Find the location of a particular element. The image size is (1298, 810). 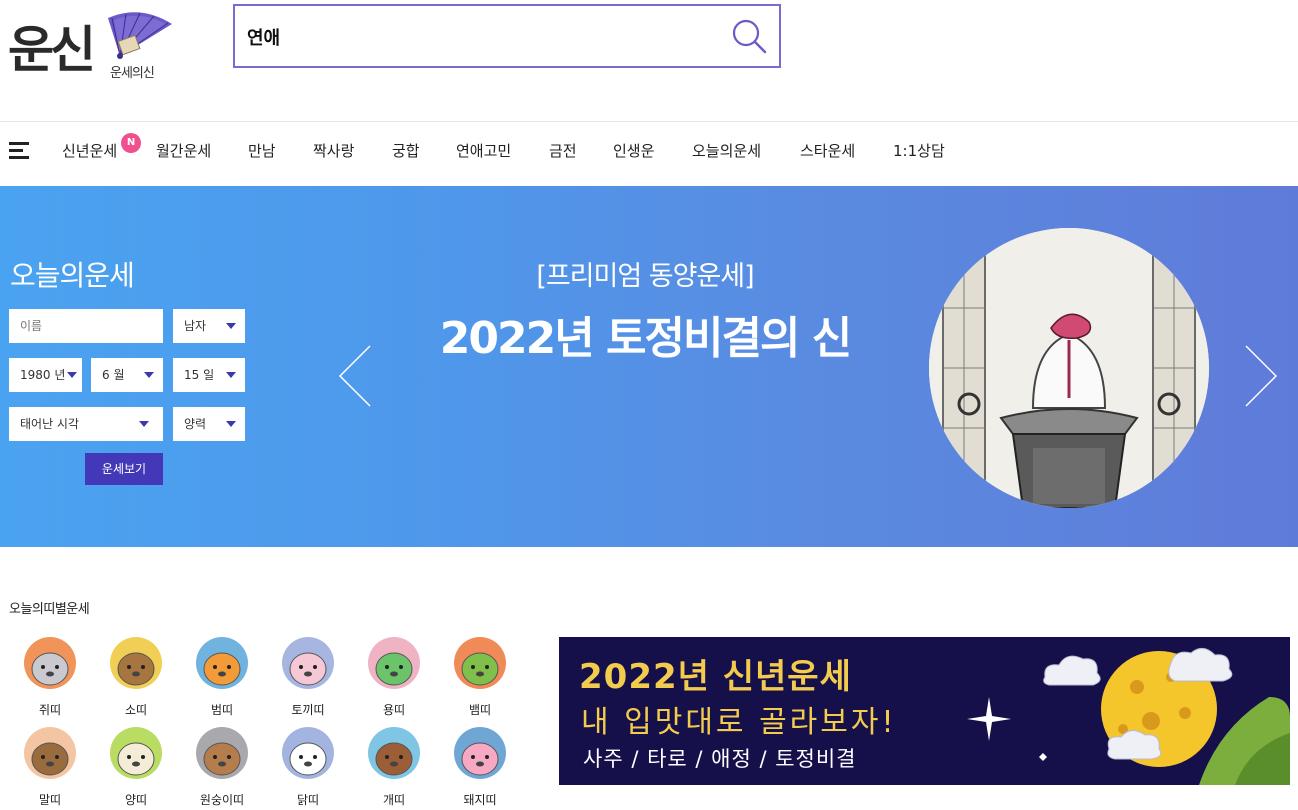

zodiac-item: 개띠 is located at coordinates (394, 767).